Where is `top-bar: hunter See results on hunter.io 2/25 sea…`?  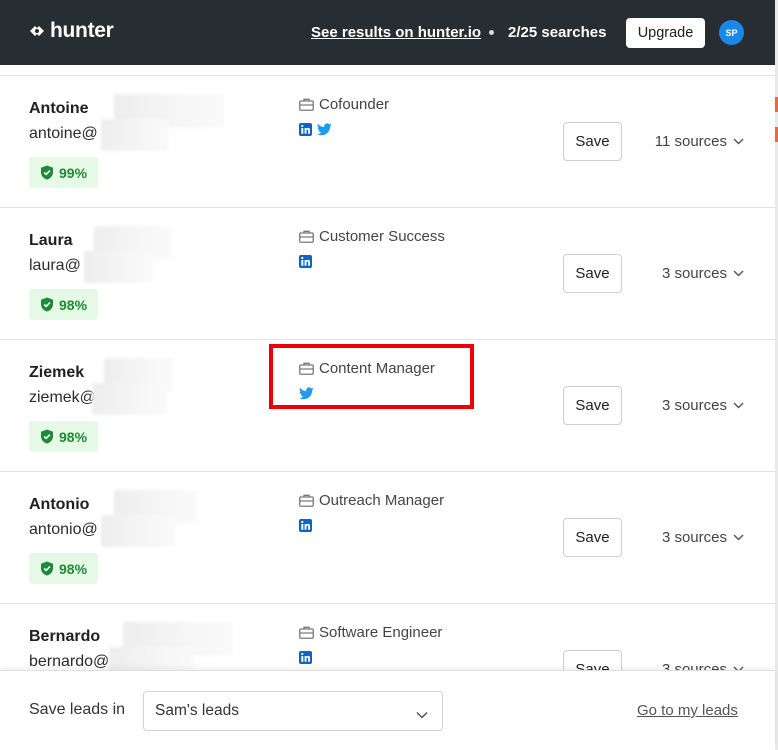
top-bar: hunter See results on hunter.io 2/25 sea… is located at coordinates (387, 32).